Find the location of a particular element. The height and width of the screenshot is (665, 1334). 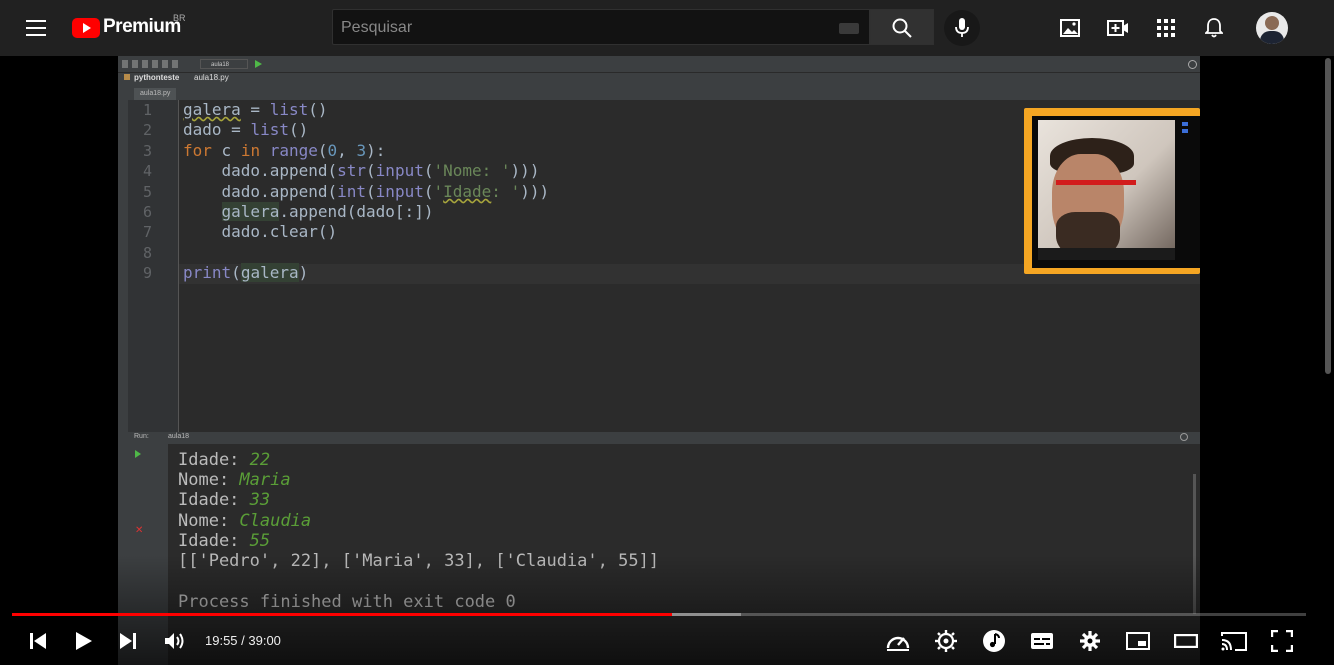

presenter-image is located at coordinates (1106, 190).